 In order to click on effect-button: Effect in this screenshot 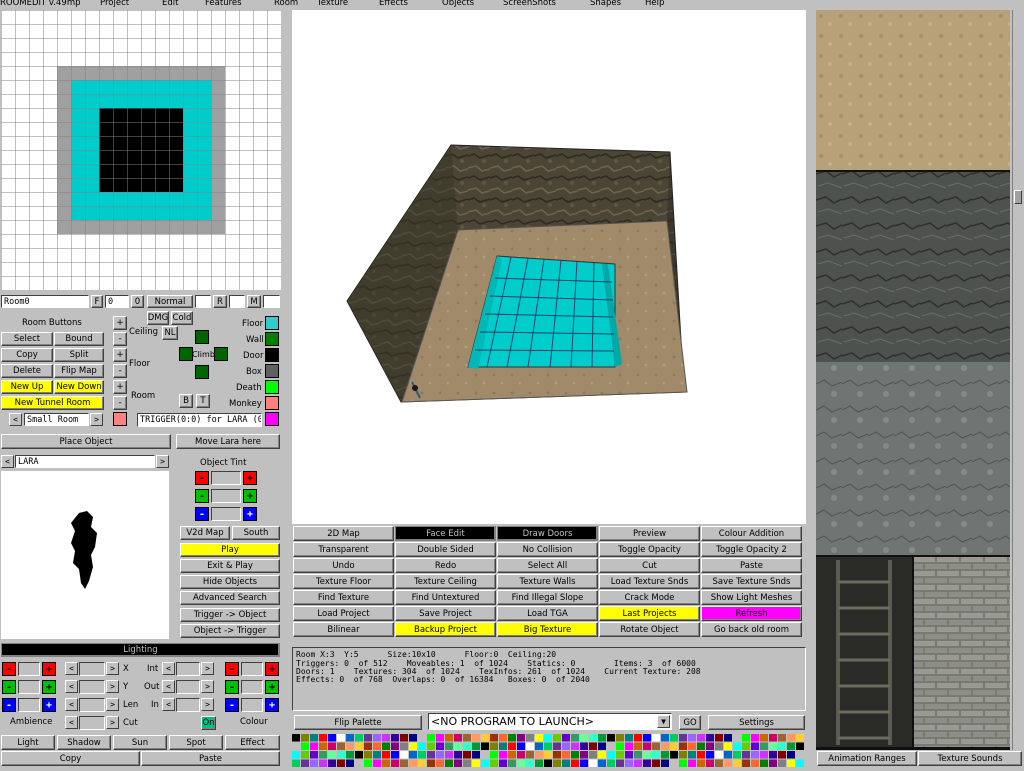, I will do `click(252, 742)`.